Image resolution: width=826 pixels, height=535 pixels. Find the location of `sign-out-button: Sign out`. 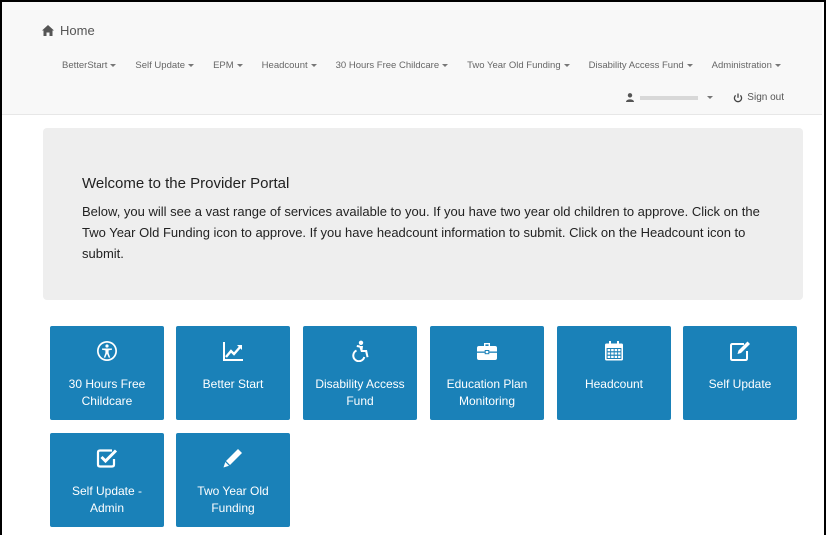

sign-out-button: Sign out is located at coordinates (758, 97).